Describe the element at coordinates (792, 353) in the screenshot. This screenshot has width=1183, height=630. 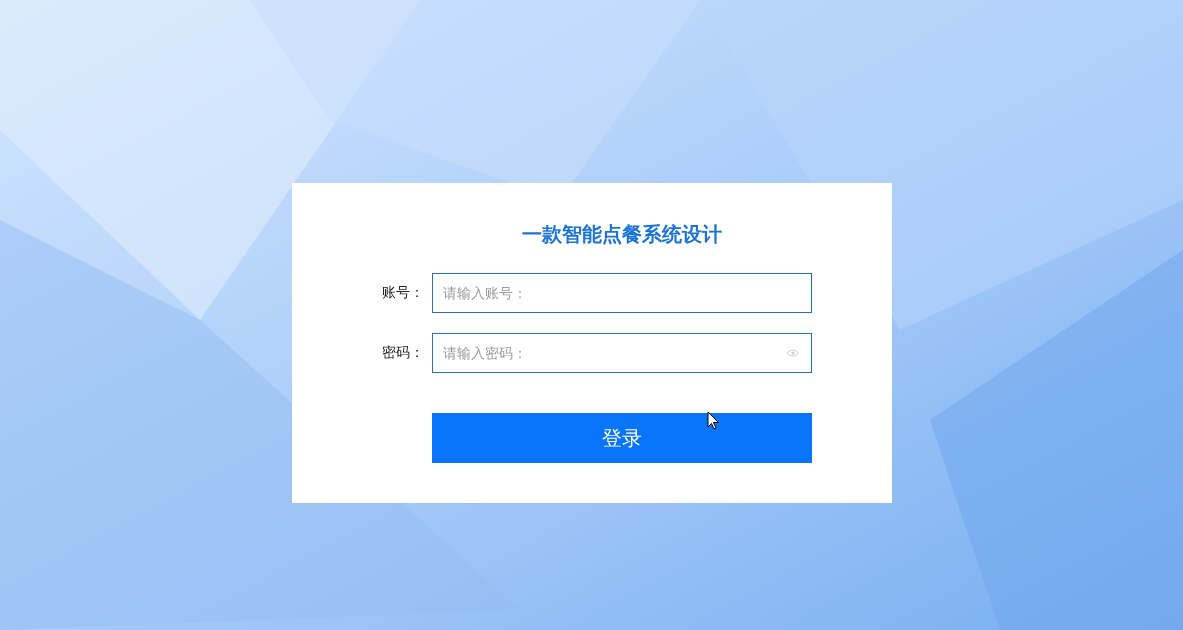
I see `eye-icon` at that location.